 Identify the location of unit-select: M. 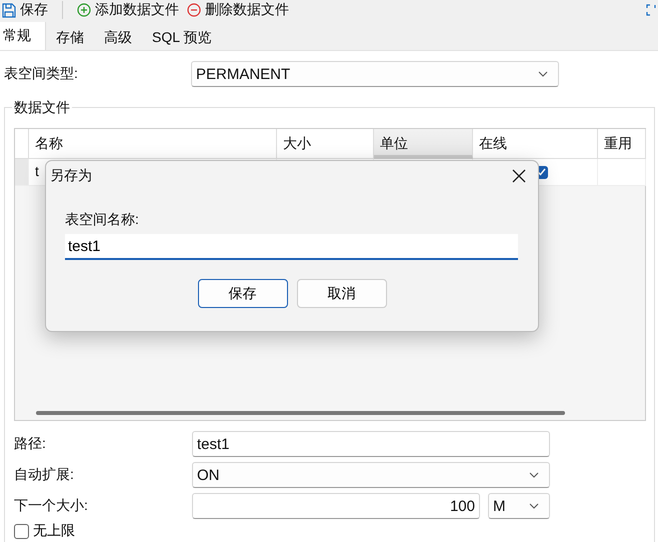
(519, 506).